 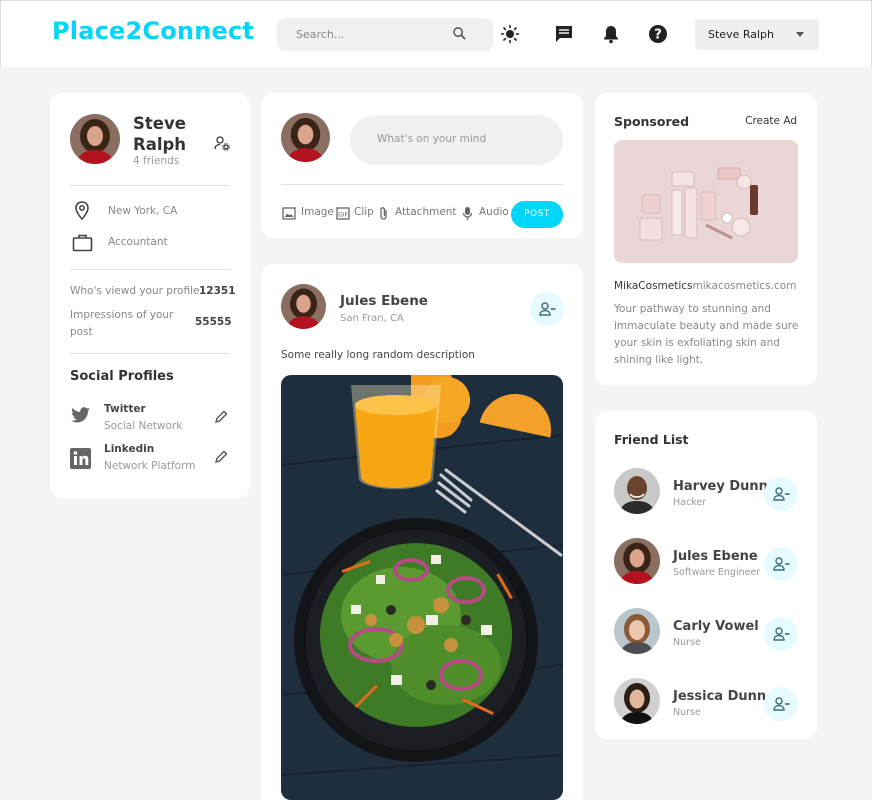 I want to click on profile-name: Steve Ralph, so click(x=168, y=134).